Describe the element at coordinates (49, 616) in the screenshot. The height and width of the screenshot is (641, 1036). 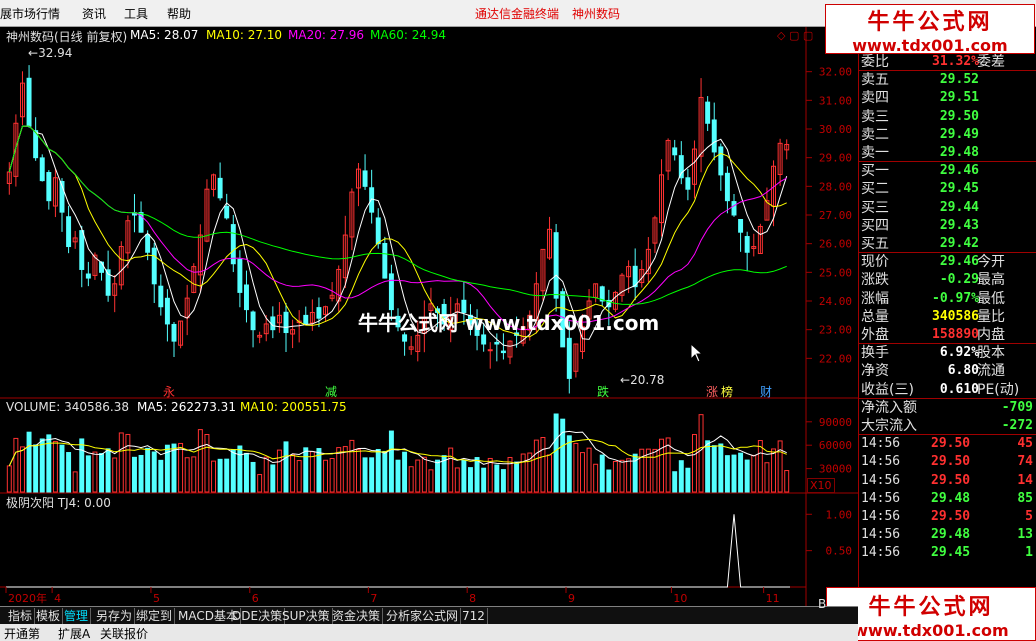
I see `tab-2: 模板` at that location.